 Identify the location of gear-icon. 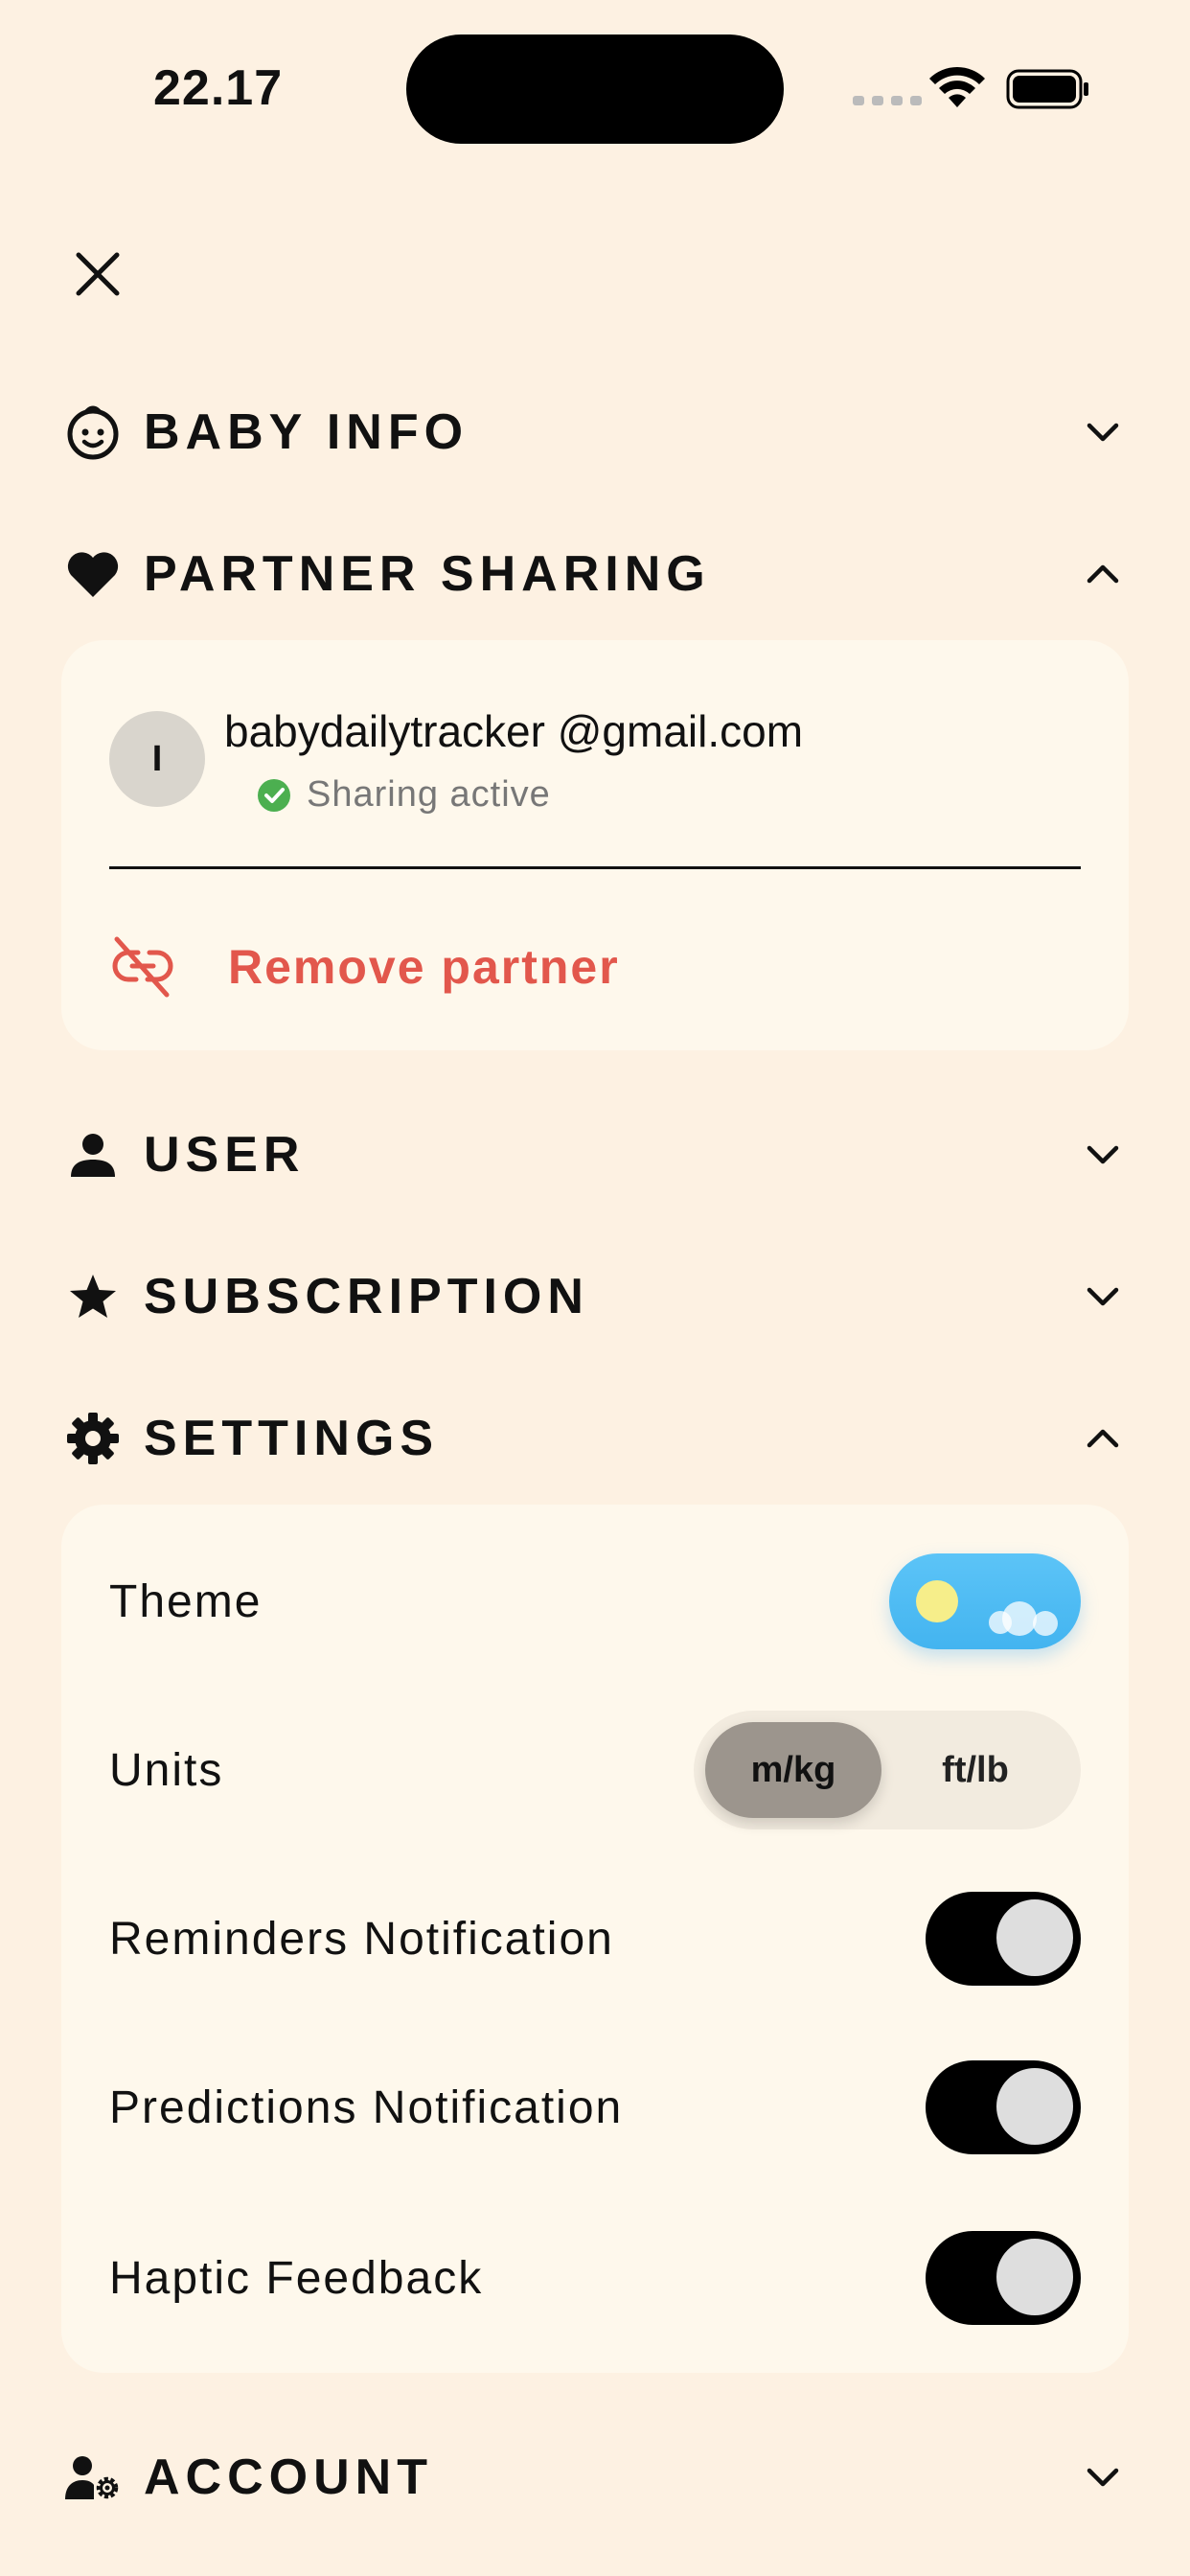
(93, 1438).